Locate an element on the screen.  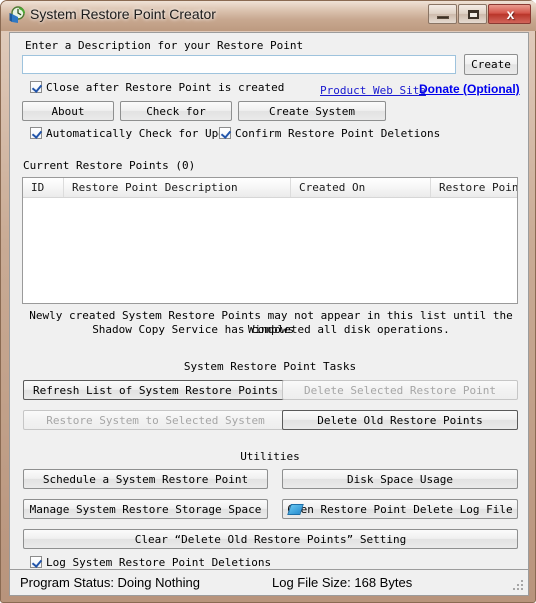
create-button: Create is located at coordinates (491, 64).